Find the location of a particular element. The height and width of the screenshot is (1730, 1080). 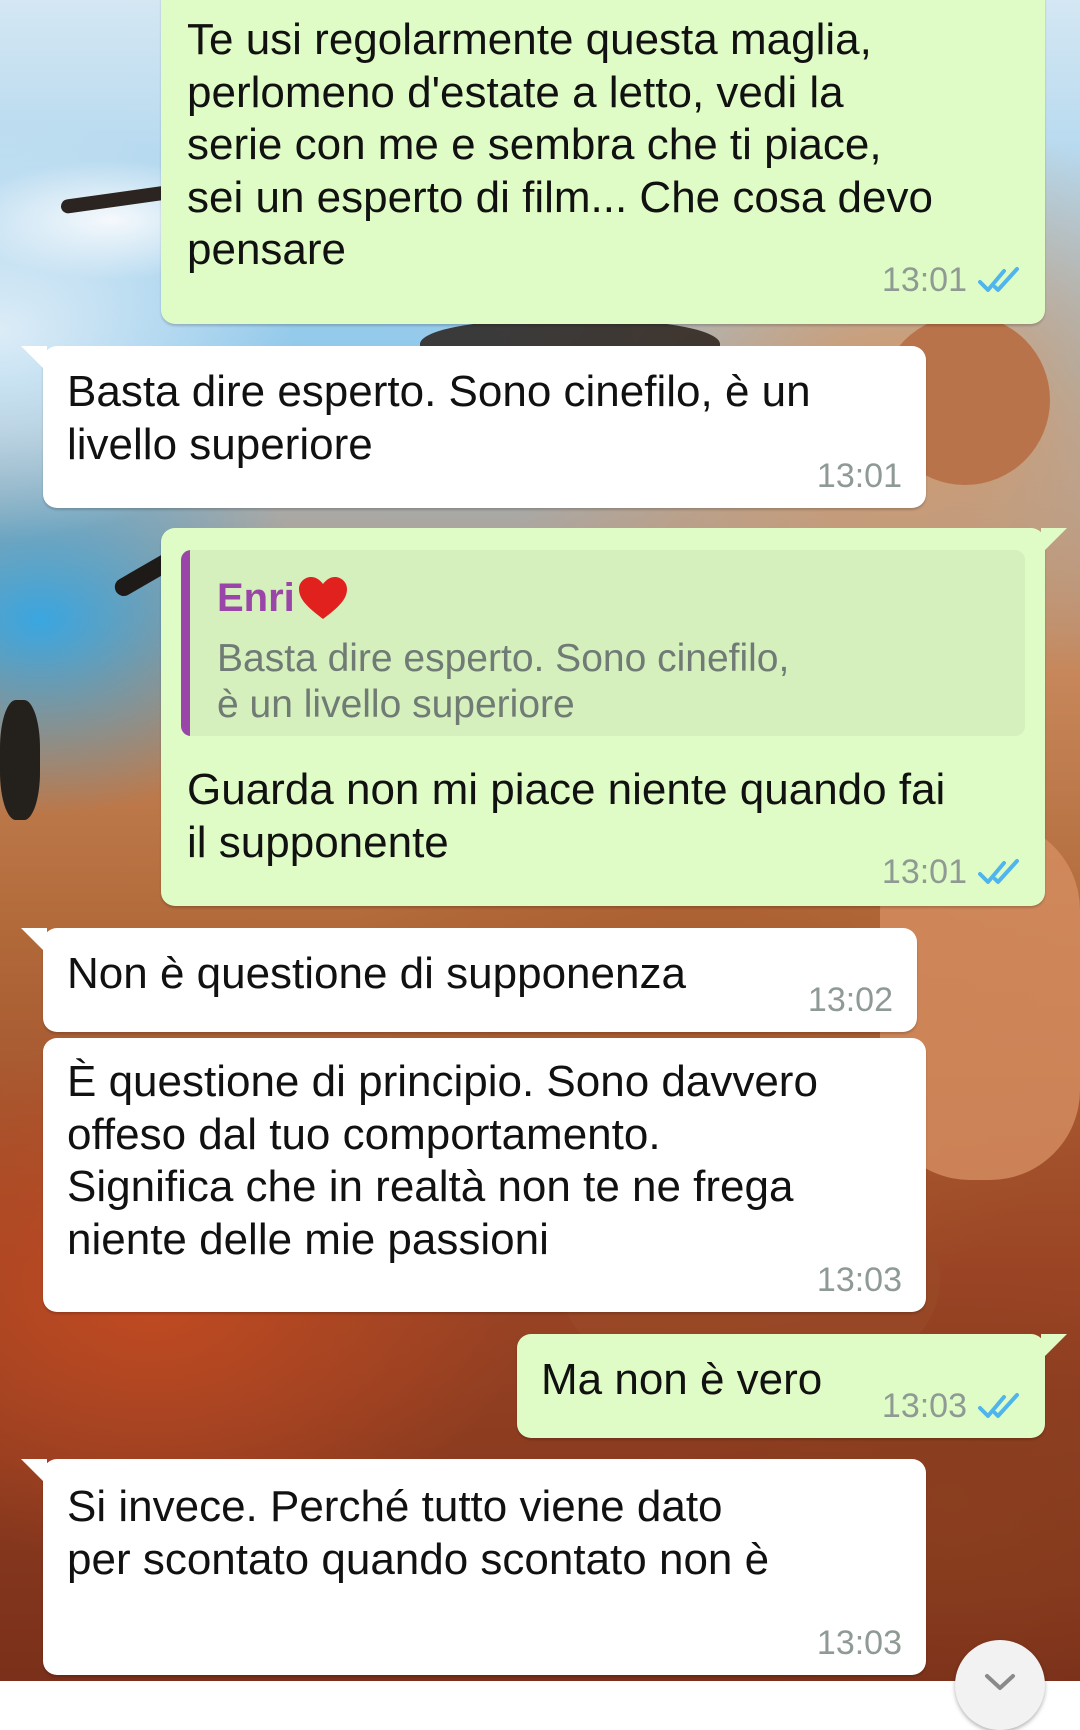

scroll-down-icon is located at coordinates (1000, 1682).